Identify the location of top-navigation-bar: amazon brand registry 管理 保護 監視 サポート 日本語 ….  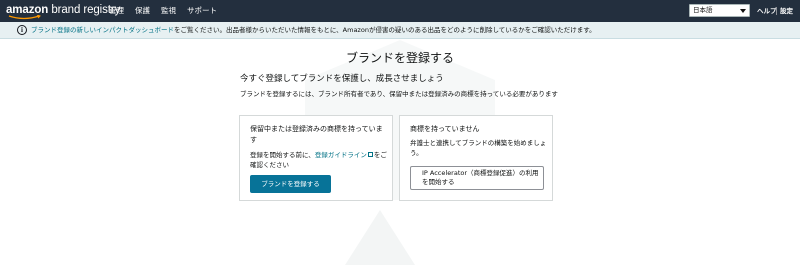
(400, 11).